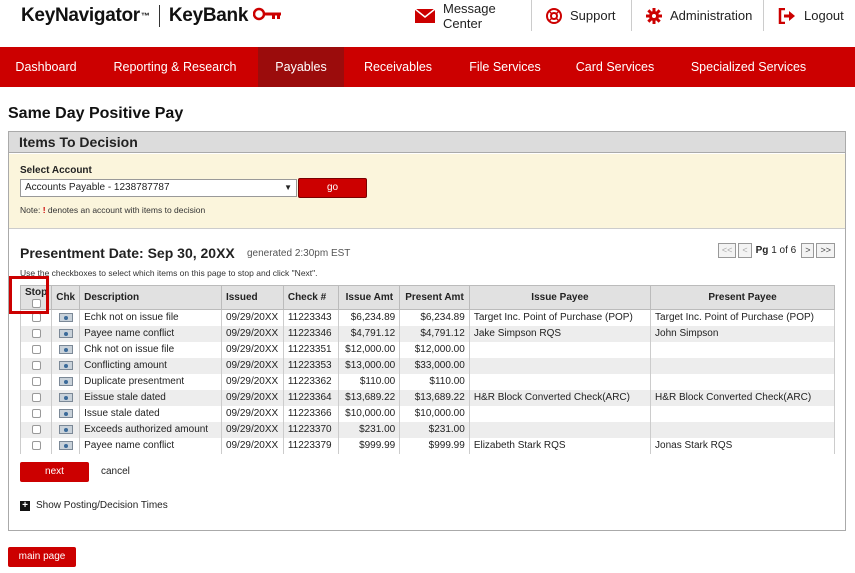 This screenshot has width=855, height=573. What do you see at coordinates (824, 15) in the screenshot?
I see `logout-label: Logout` at bounding box center [824, 15].